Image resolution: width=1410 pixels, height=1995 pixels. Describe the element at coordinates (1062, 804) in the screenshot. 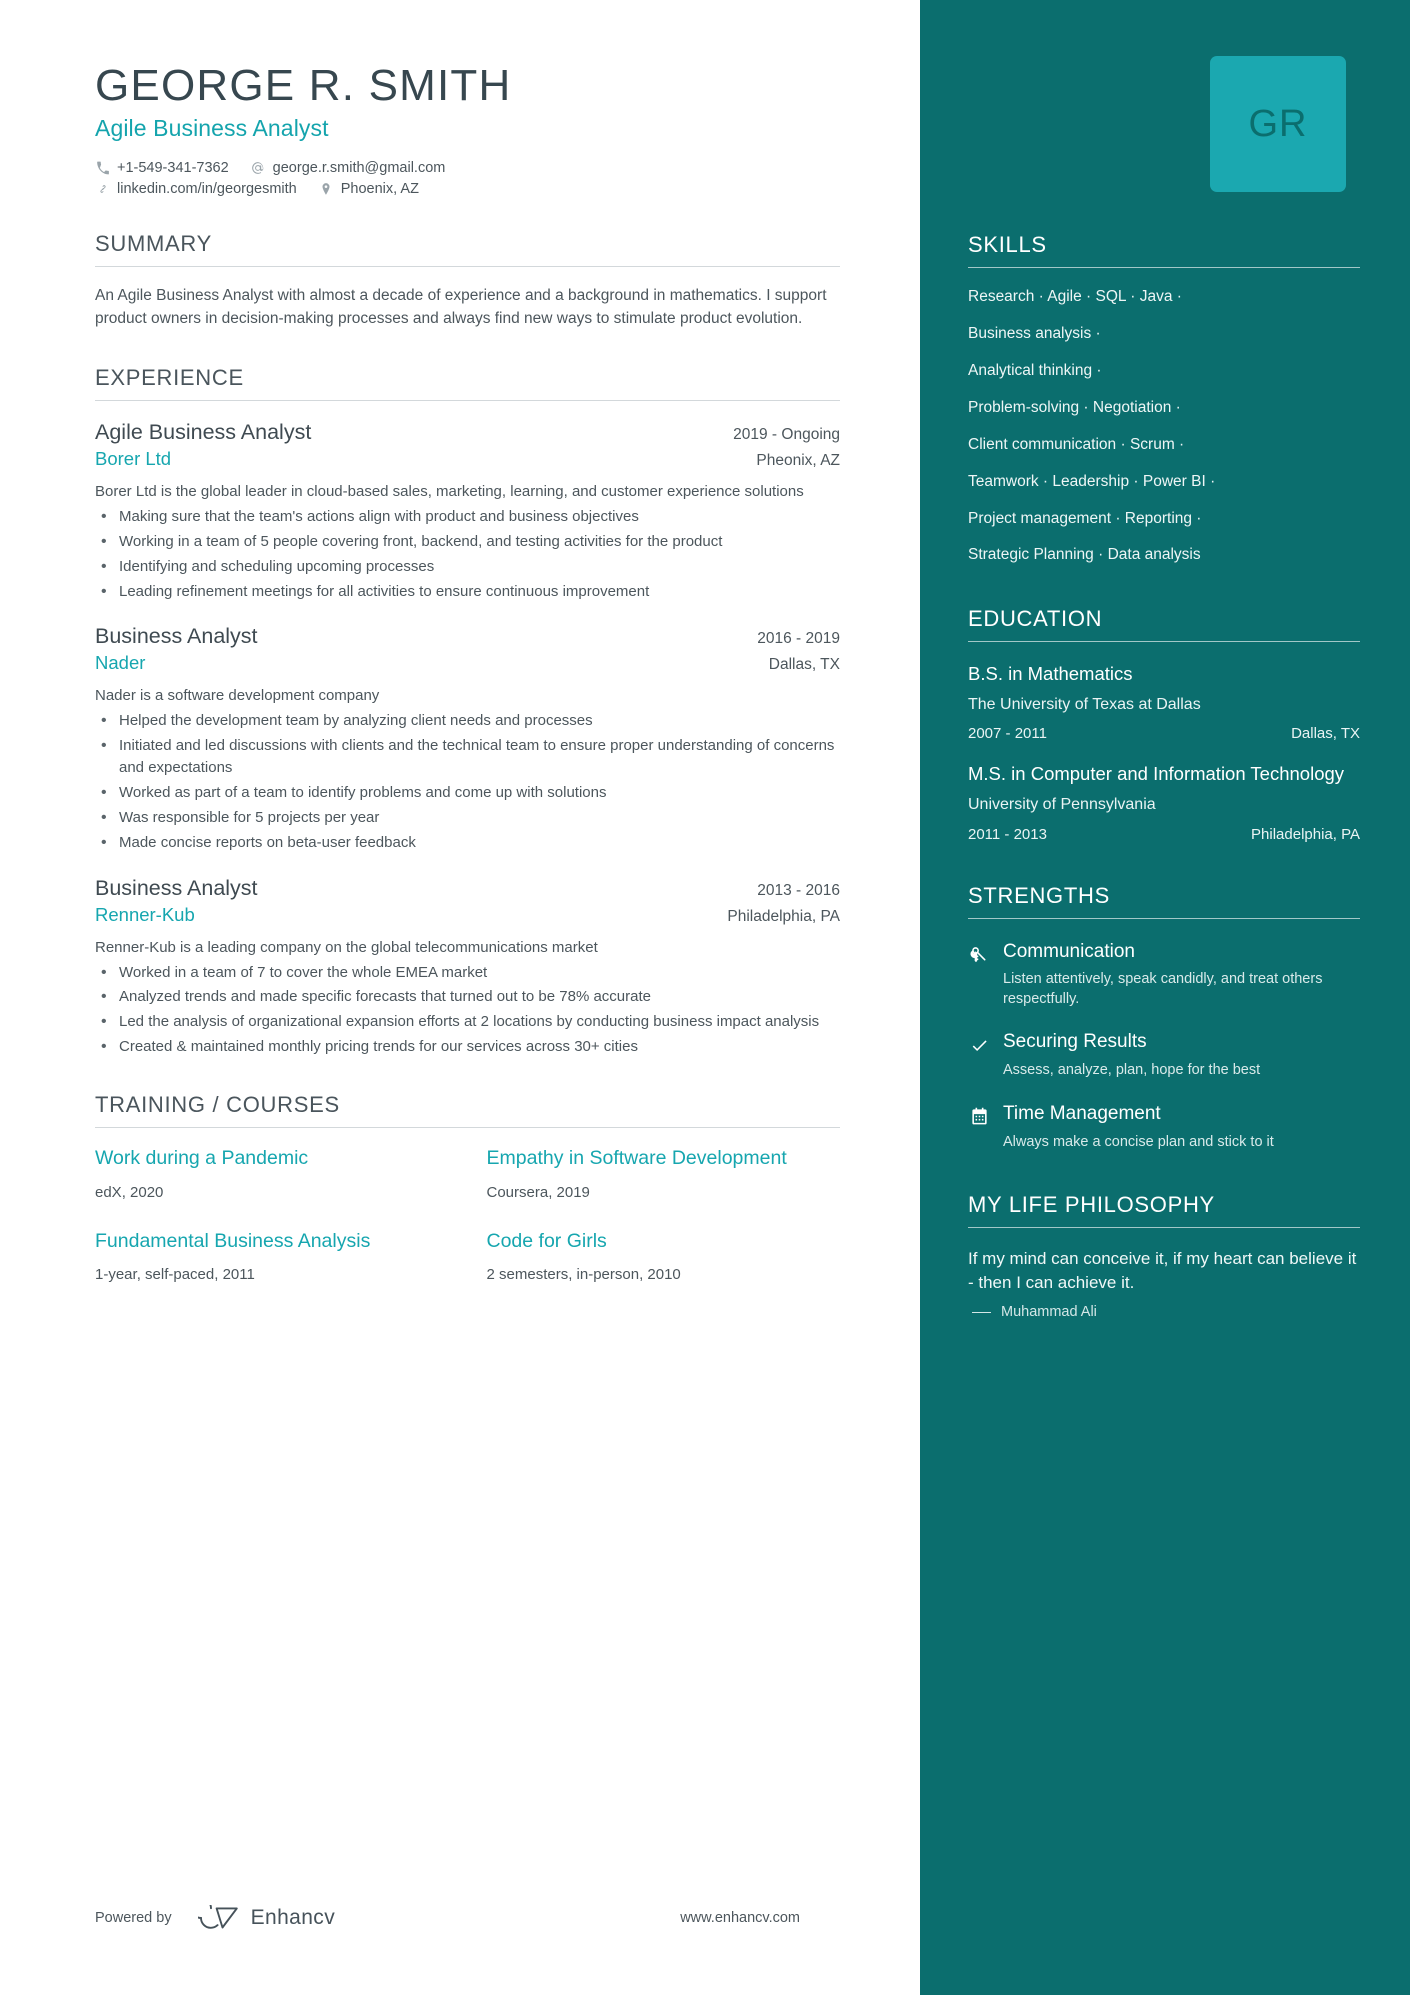

I see `education-school: University of Pennsylvania` at that location.